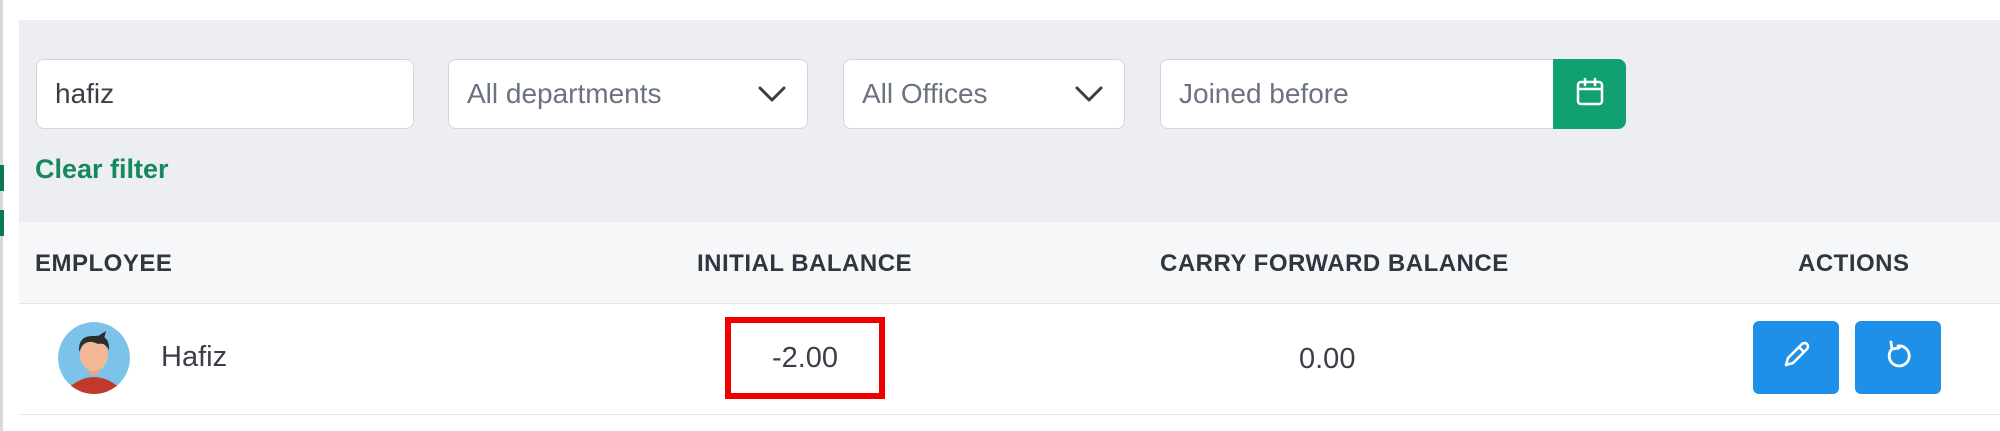 This screenshot has width=2000, height=431. I want to click on office-select-value: All Offices, so click(925, 93).